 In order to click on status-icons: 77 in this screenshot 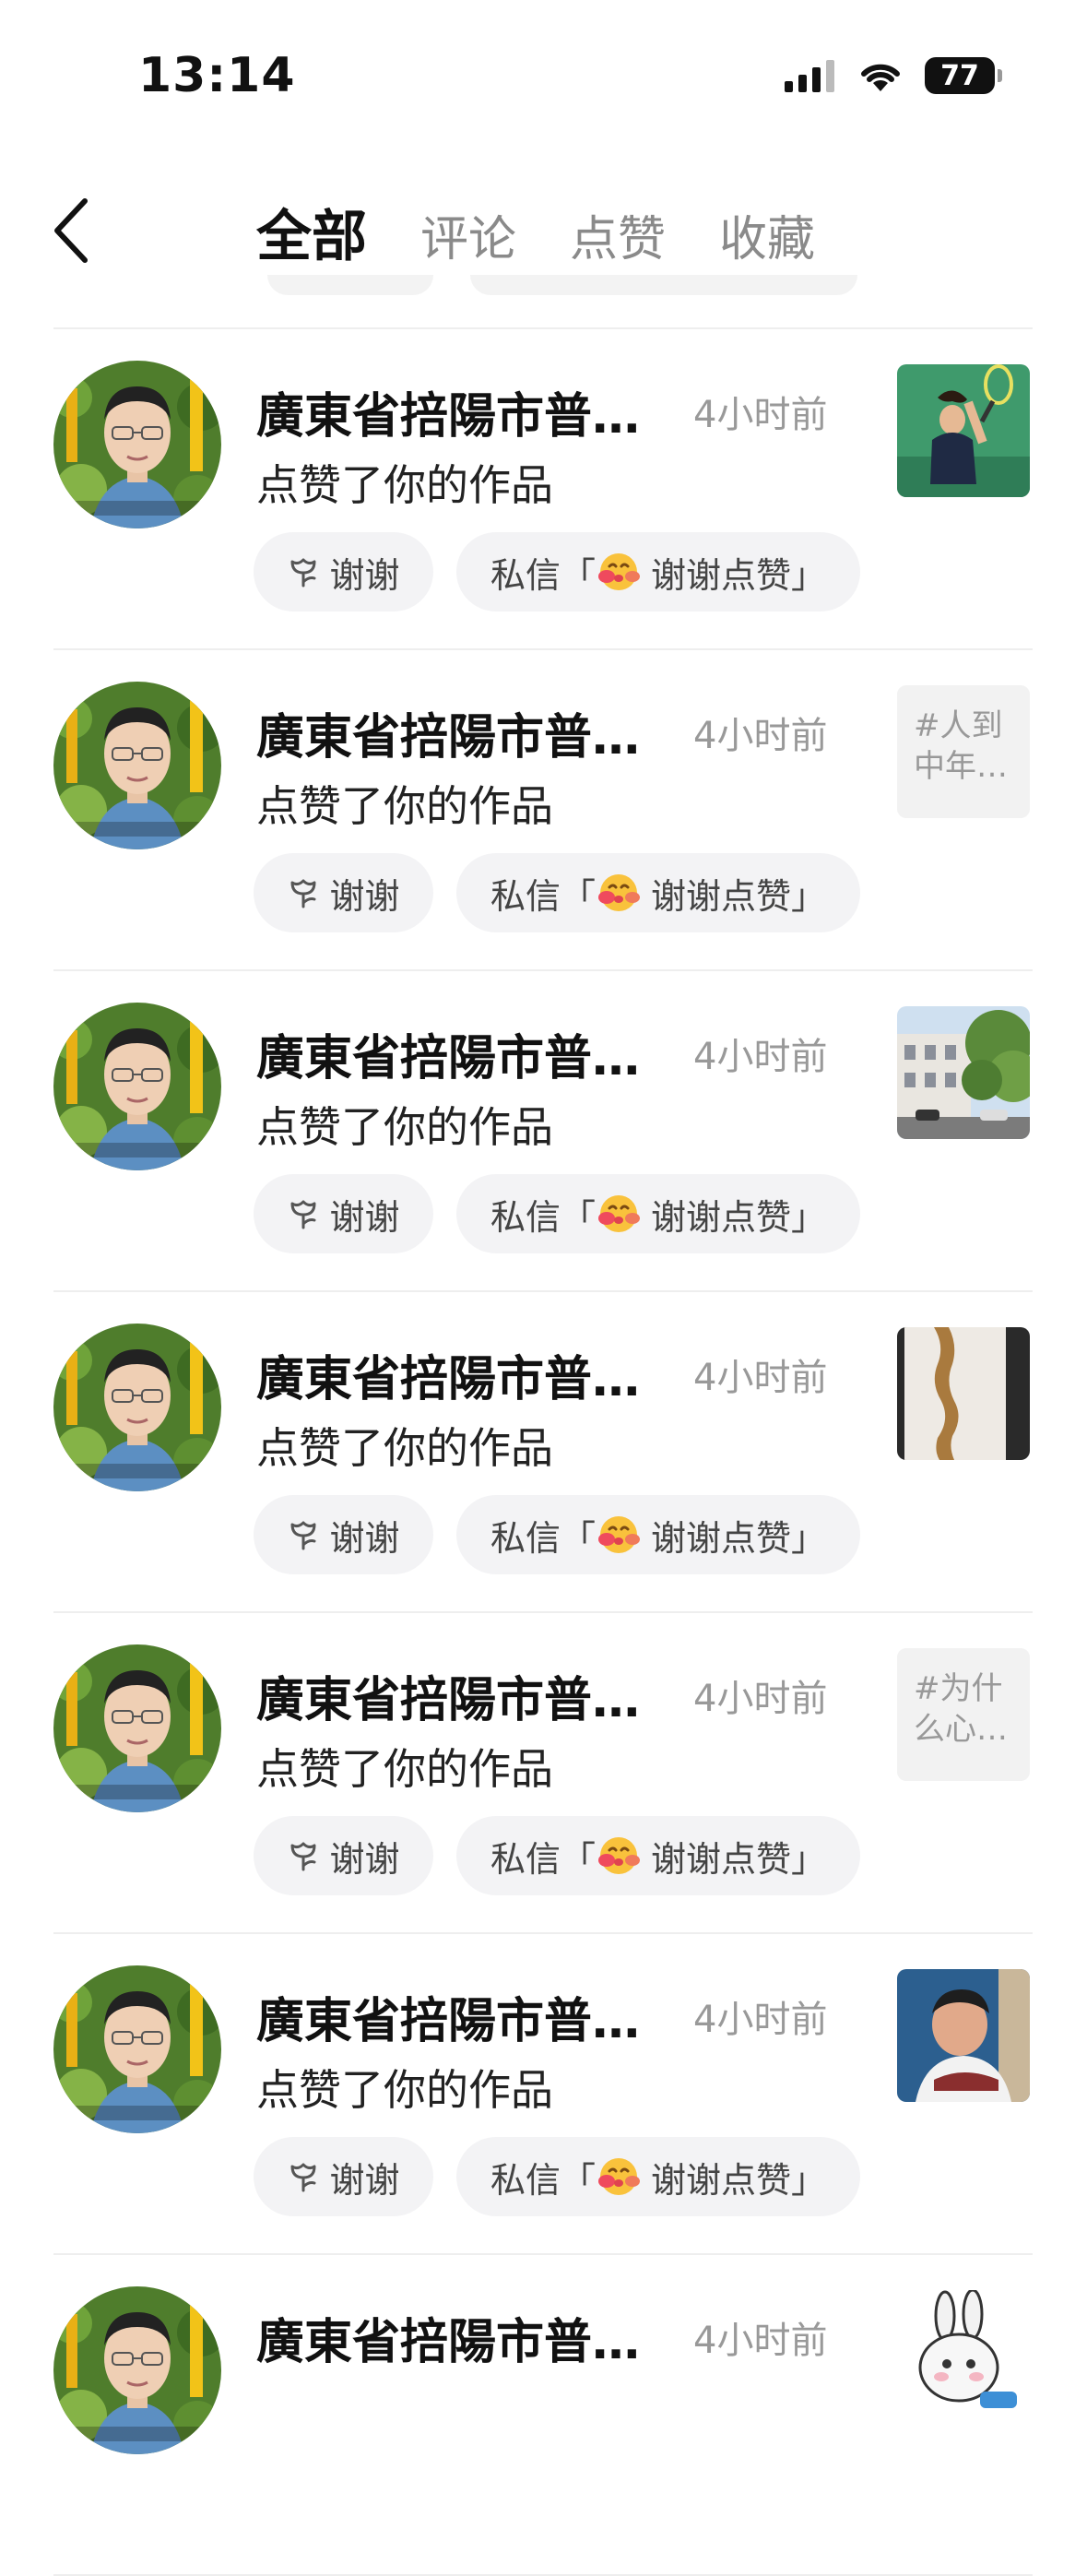, I will do `click(893, 75)`.